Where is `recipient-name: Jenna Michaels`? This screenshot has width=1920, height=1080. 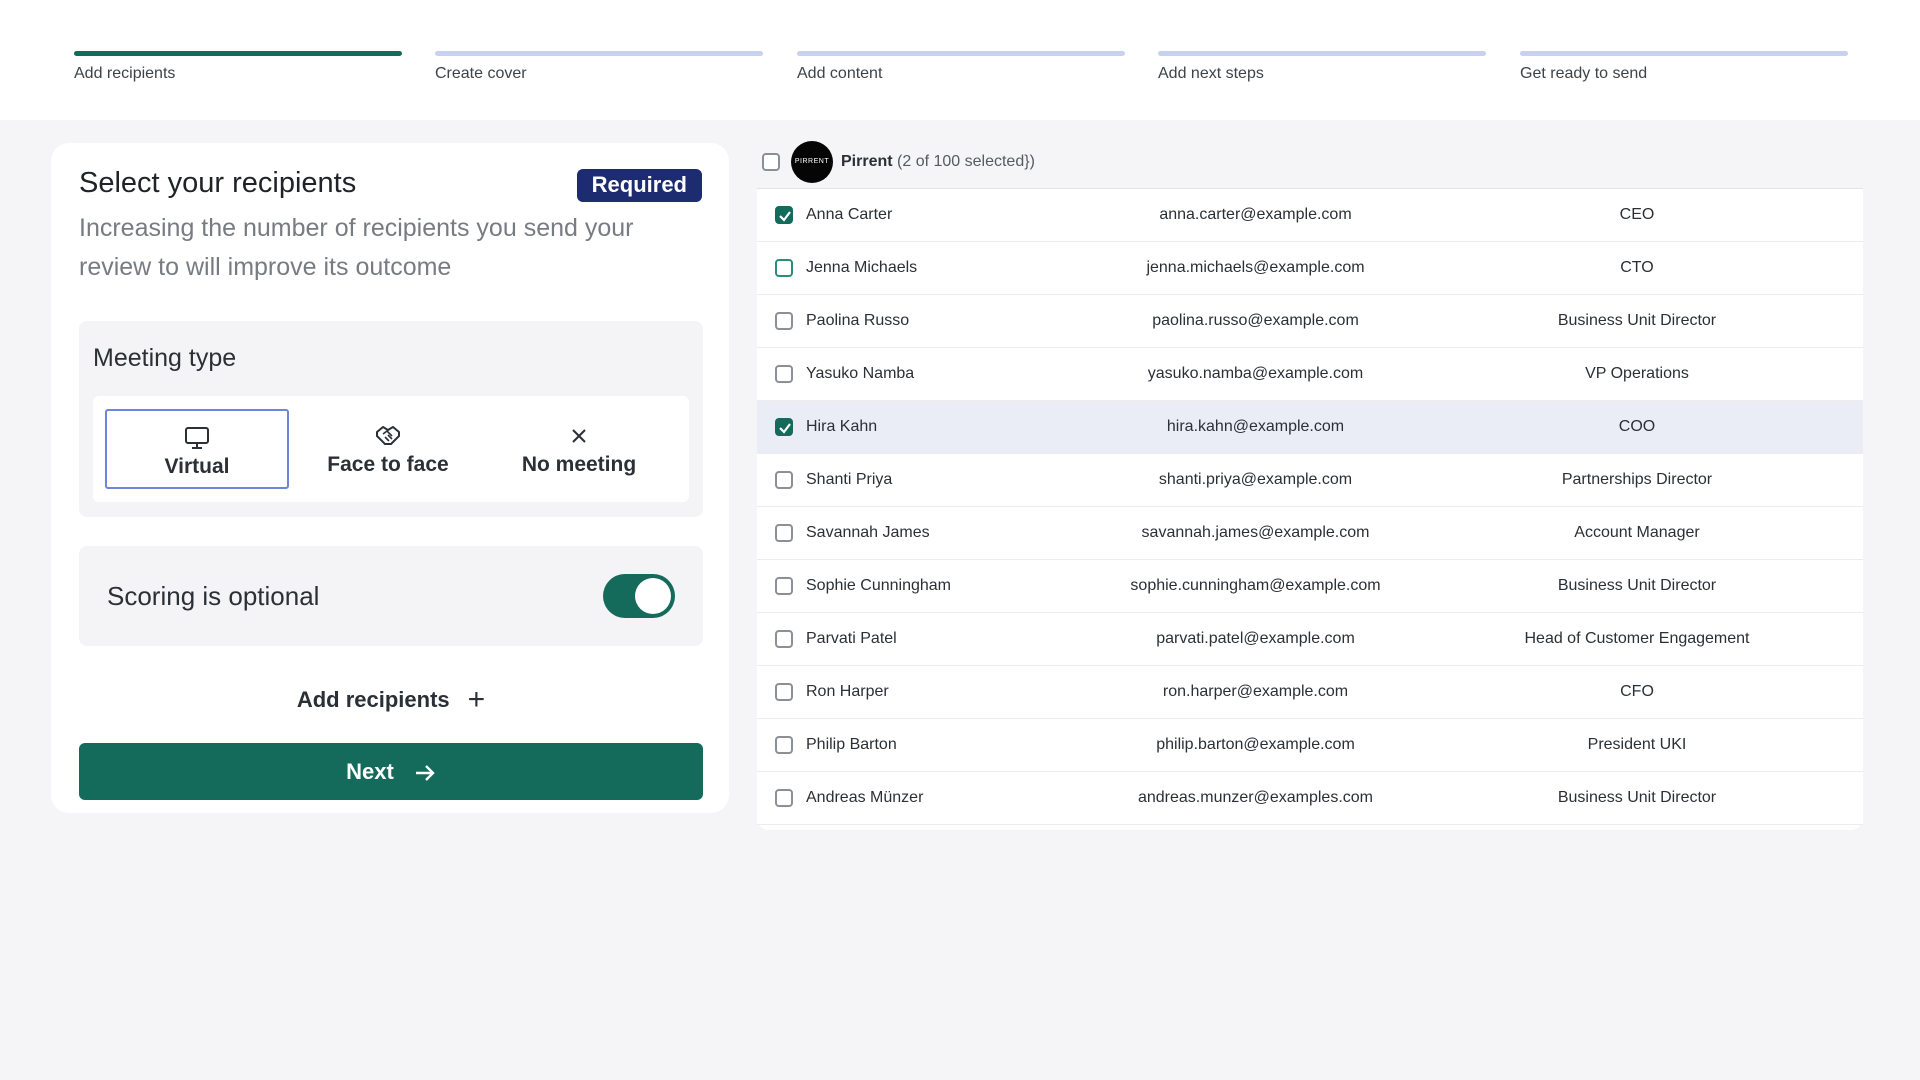 recipient-name: Jenna Michaels is located at coordinates (862, 267).